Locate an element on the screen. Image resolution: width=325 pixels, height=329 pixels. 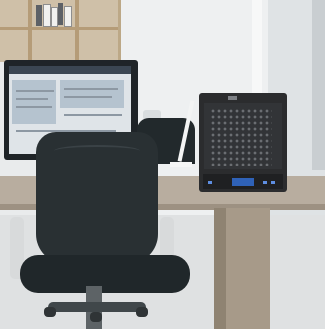
nas-lcd-display is located at coordinates (243, 182).